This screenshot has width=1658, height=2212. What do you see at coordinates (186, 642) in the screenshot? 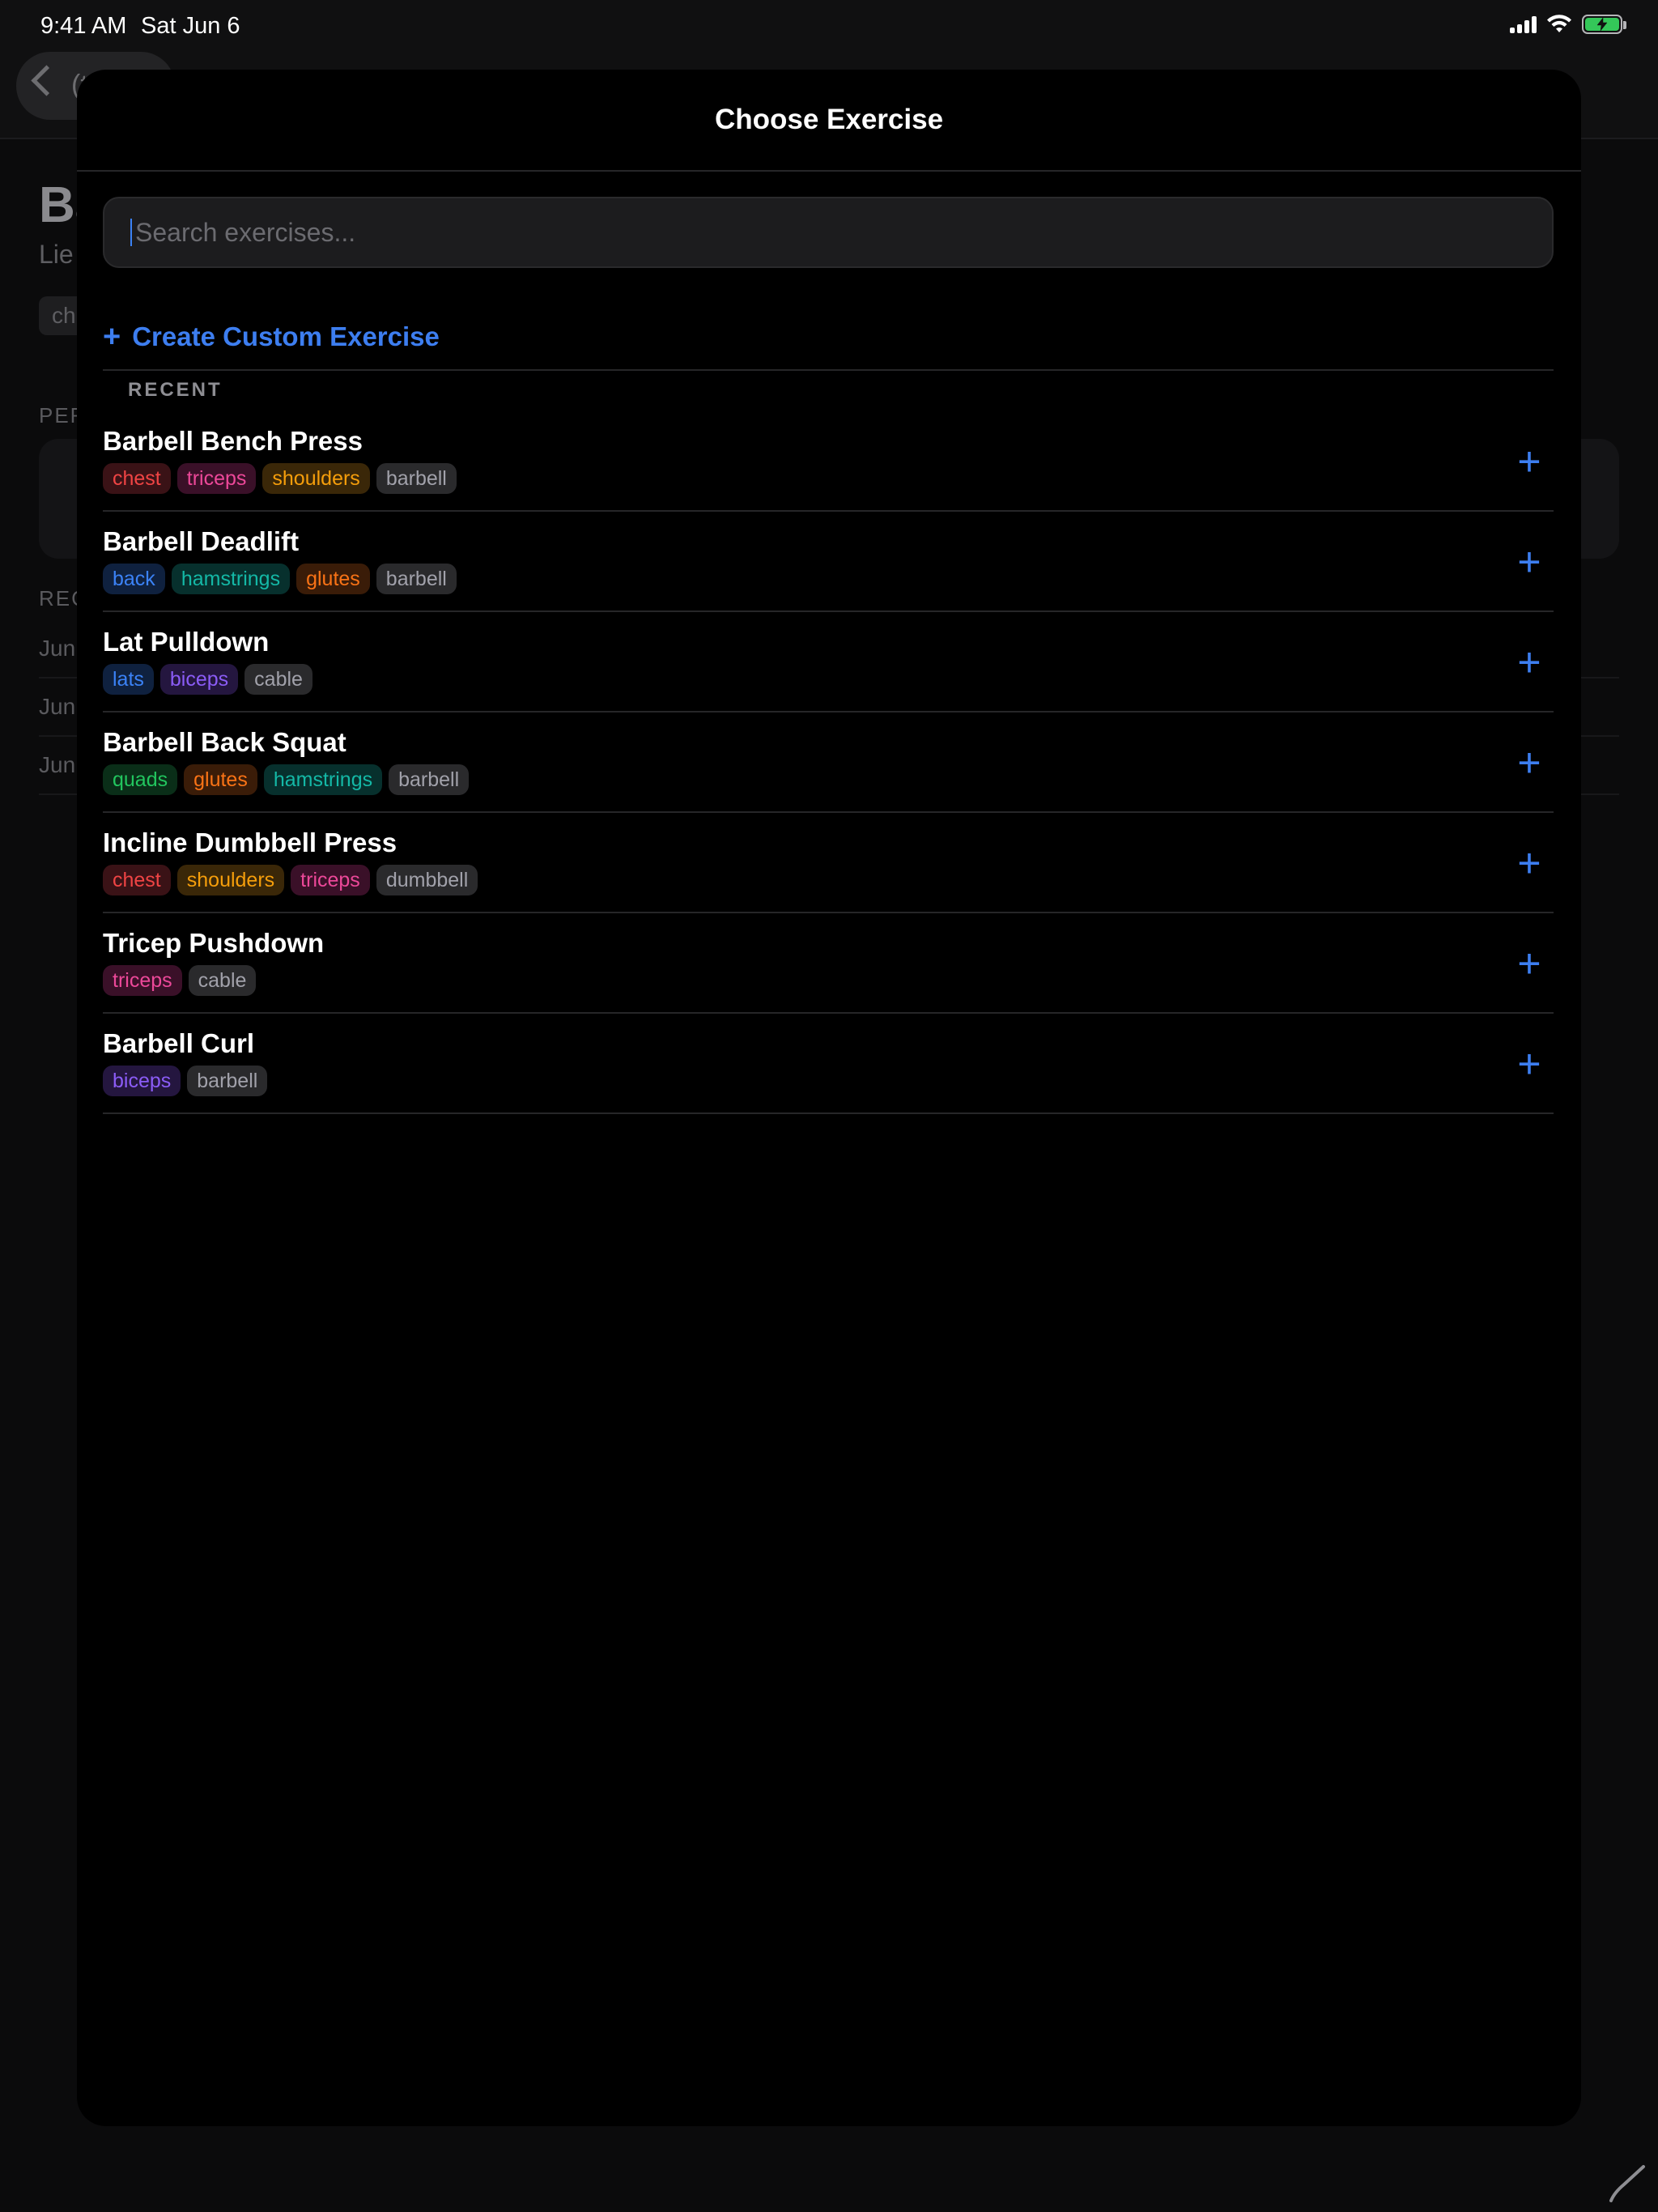
I see `exercise-name: Lat Pulldown` at bounding box center [186, 642].